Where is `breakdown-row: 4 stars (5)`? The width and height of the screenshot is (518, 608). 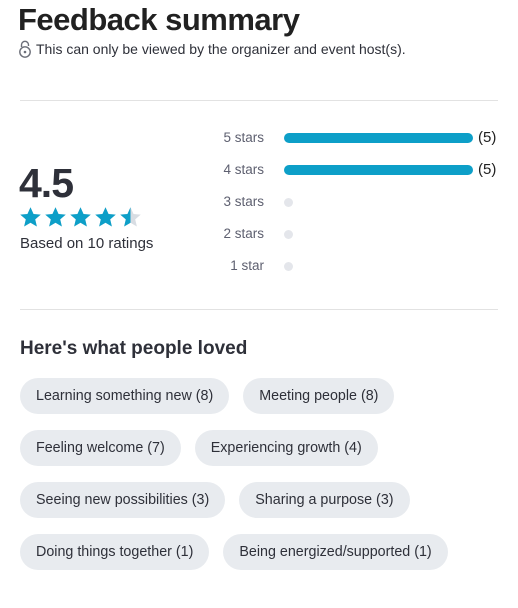
breakdown-row: 4 stars (5) is located at coordinates (259, 170).